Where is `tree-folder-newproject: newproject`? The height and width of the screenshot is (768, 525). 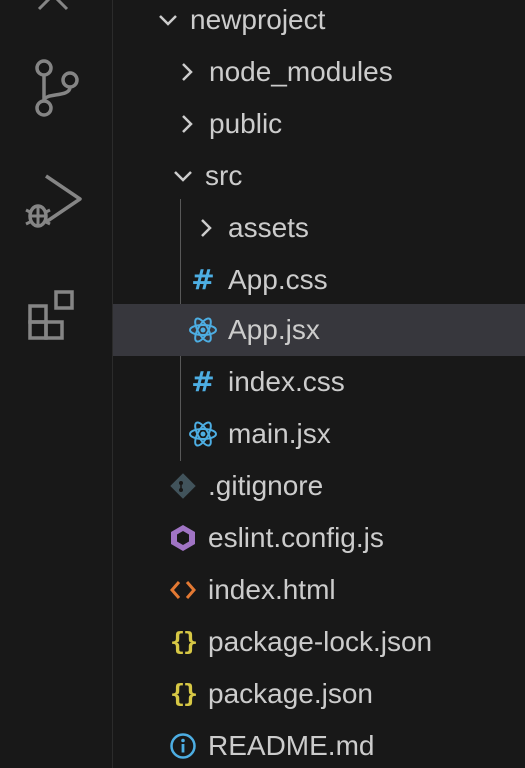 tree-folder-newproject: newproject is located at coordinates (319, 23).